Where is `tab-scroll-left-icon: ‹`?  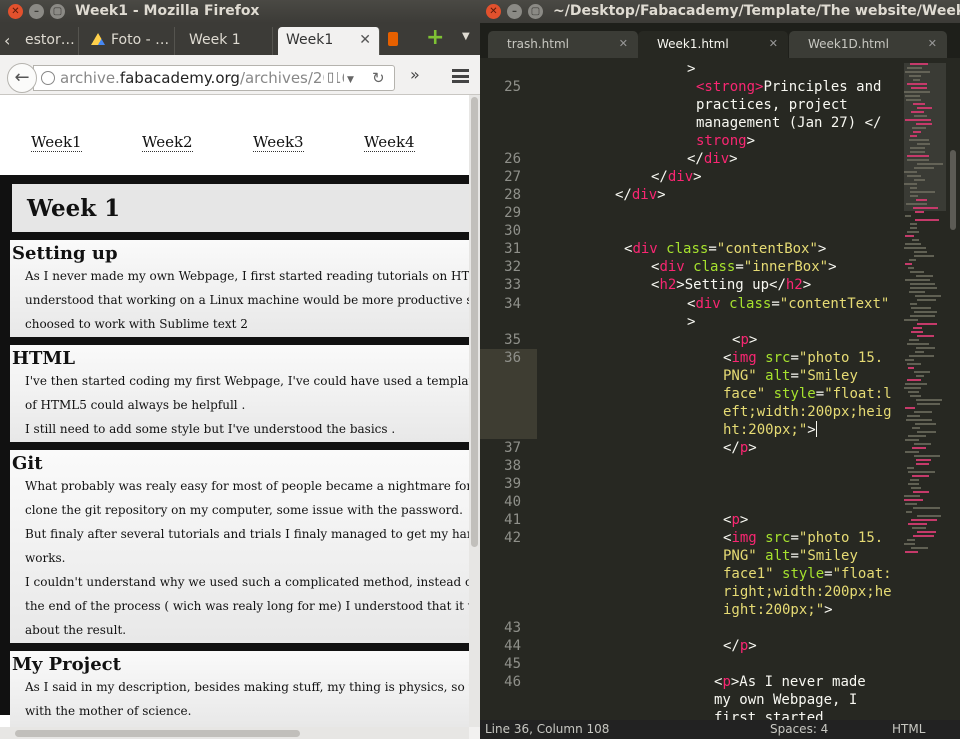 tab-scroll-left-icon: ‹ is located at coordinates (7, 40).